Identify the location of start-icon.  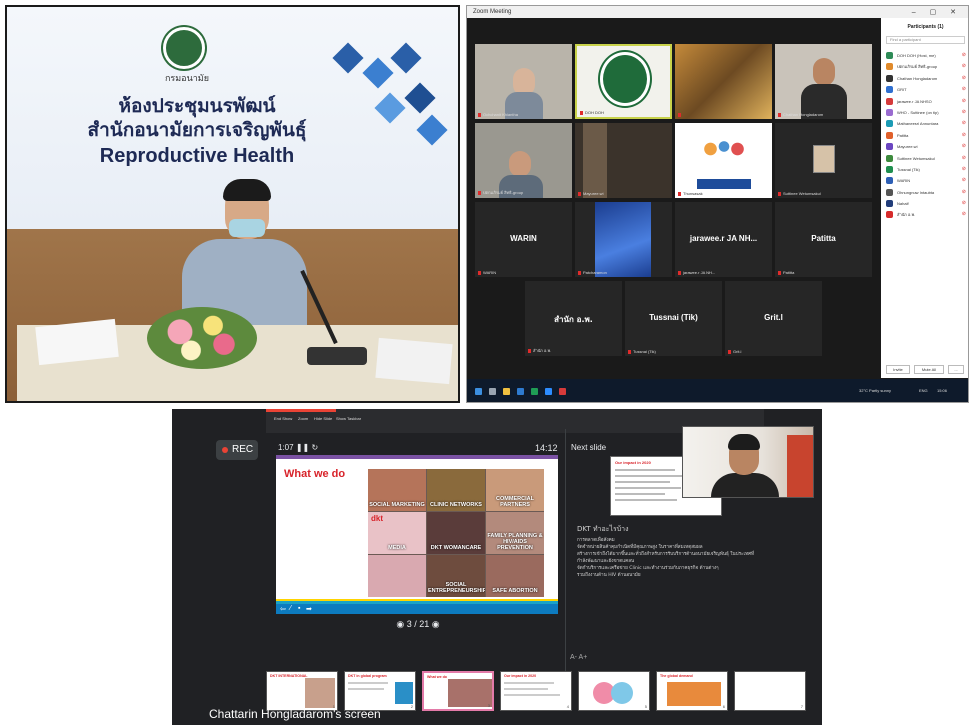
(478, 391).